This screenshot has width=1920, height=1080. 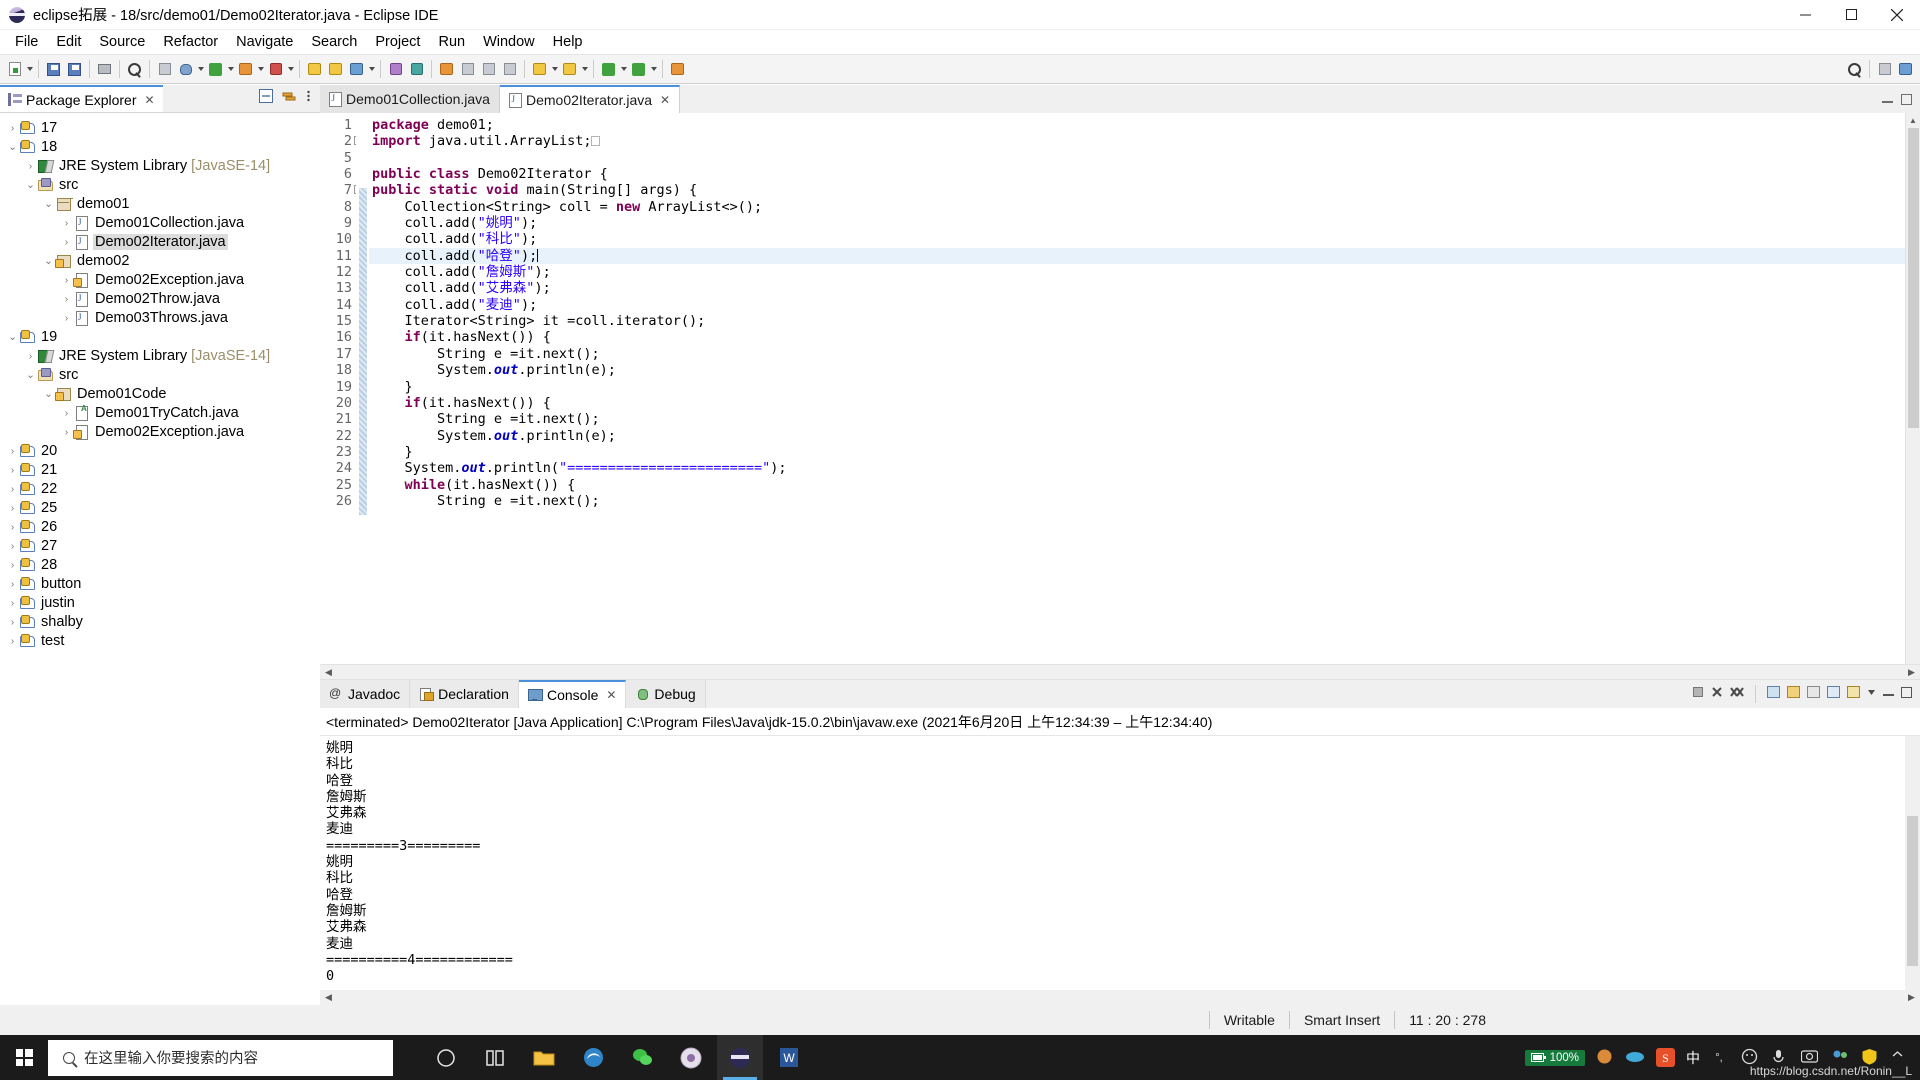 I want to click on menu-project: Project, so click(x=397, y=42).